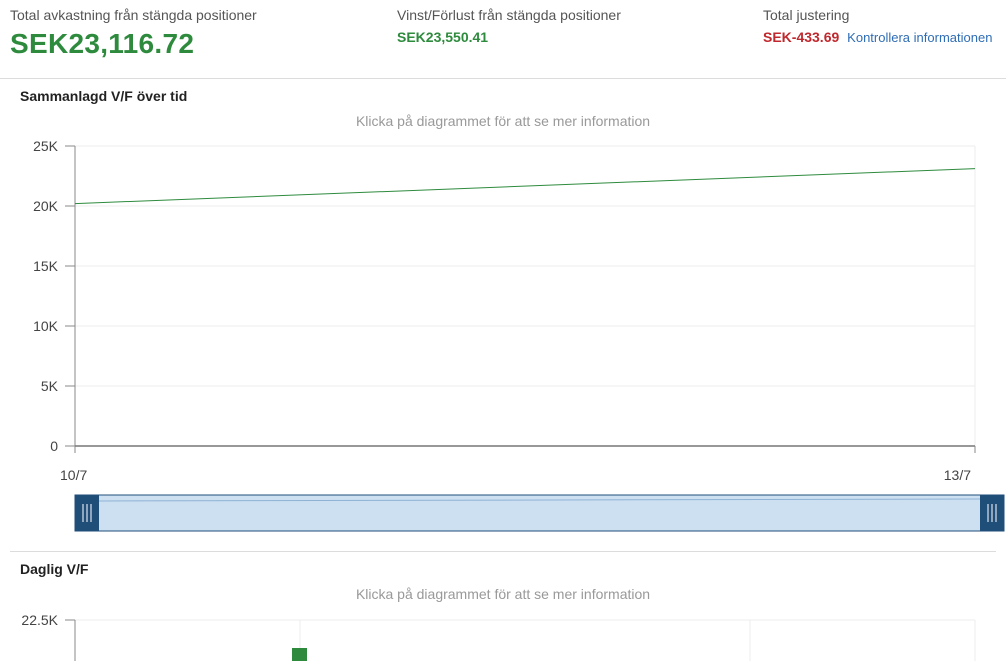 The height and width of the screenshot is (661, 1006). I want to click on range-navigator, so click(539, 513).